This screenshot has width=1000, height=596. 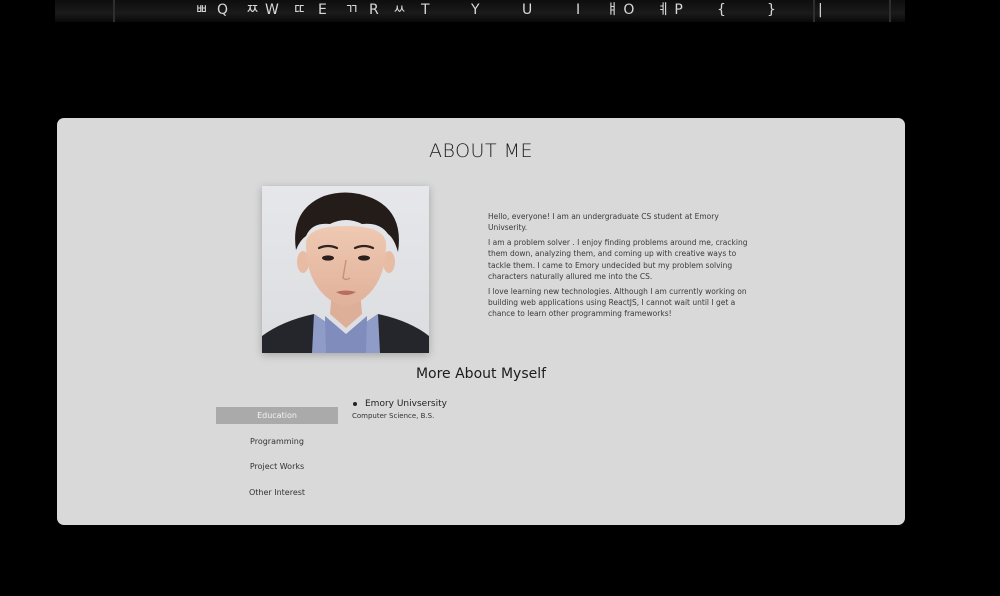 I want to click on keycap-label: }, so click(x=771, y=10).